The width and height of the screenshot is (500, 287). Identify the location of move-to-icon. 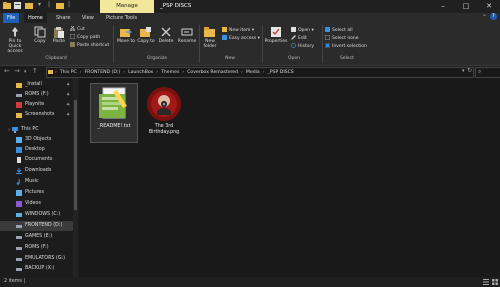
(126, 32).